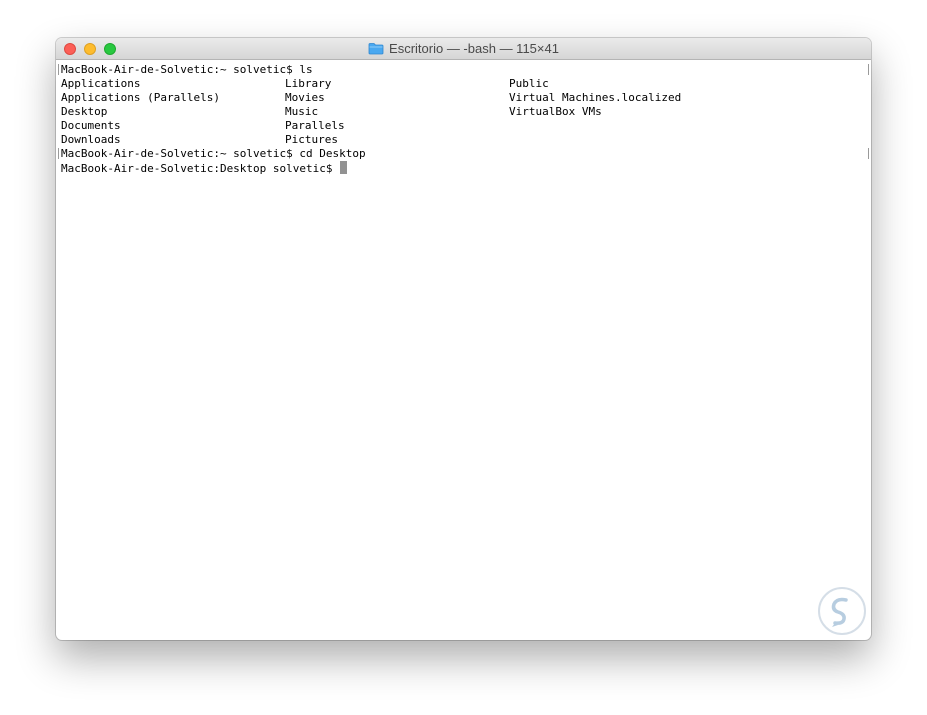  Describe the element at coordinates (344, 167) in the screenshot. I see `text-cursor` at that location.